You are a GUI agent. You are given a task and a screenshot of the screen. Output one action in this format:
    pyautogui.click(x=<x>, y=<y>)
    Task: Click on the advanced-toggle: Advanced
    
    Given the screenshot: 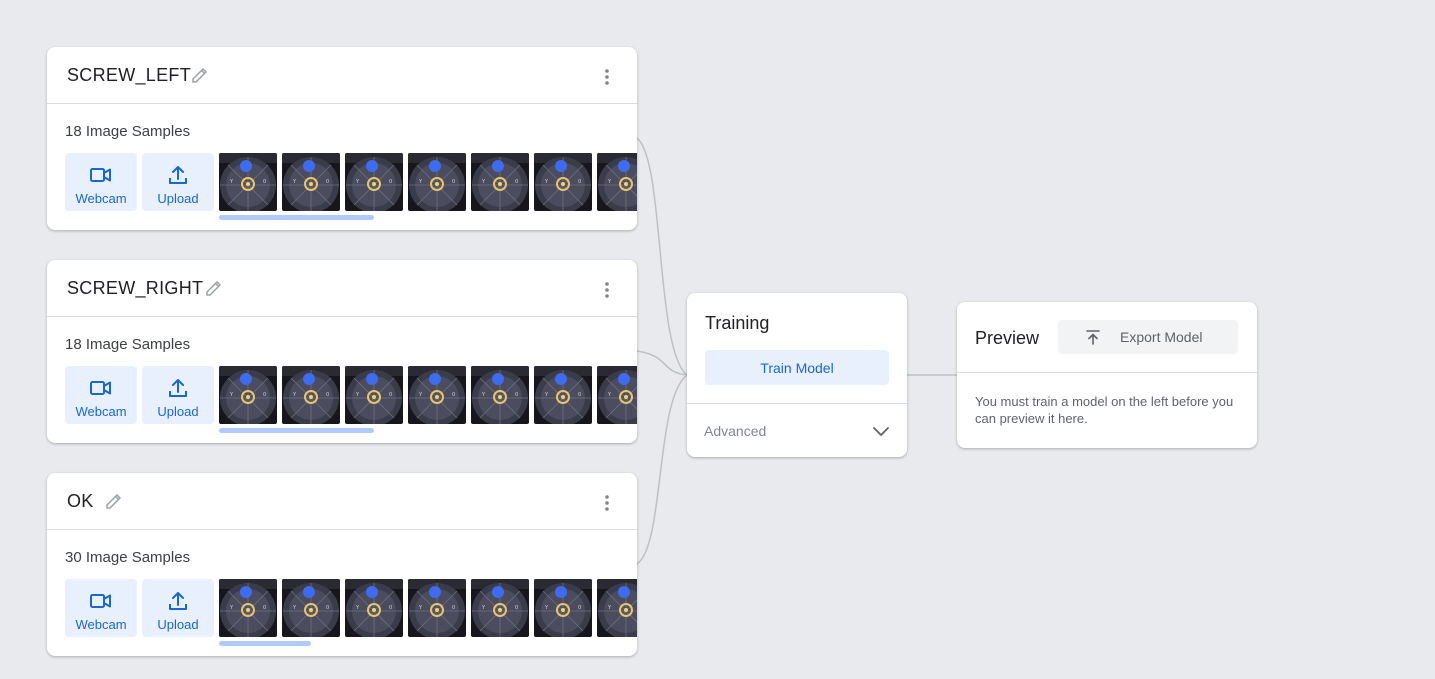 What is the action you would take?
    pyautogui.click(x=735, y=431)
    